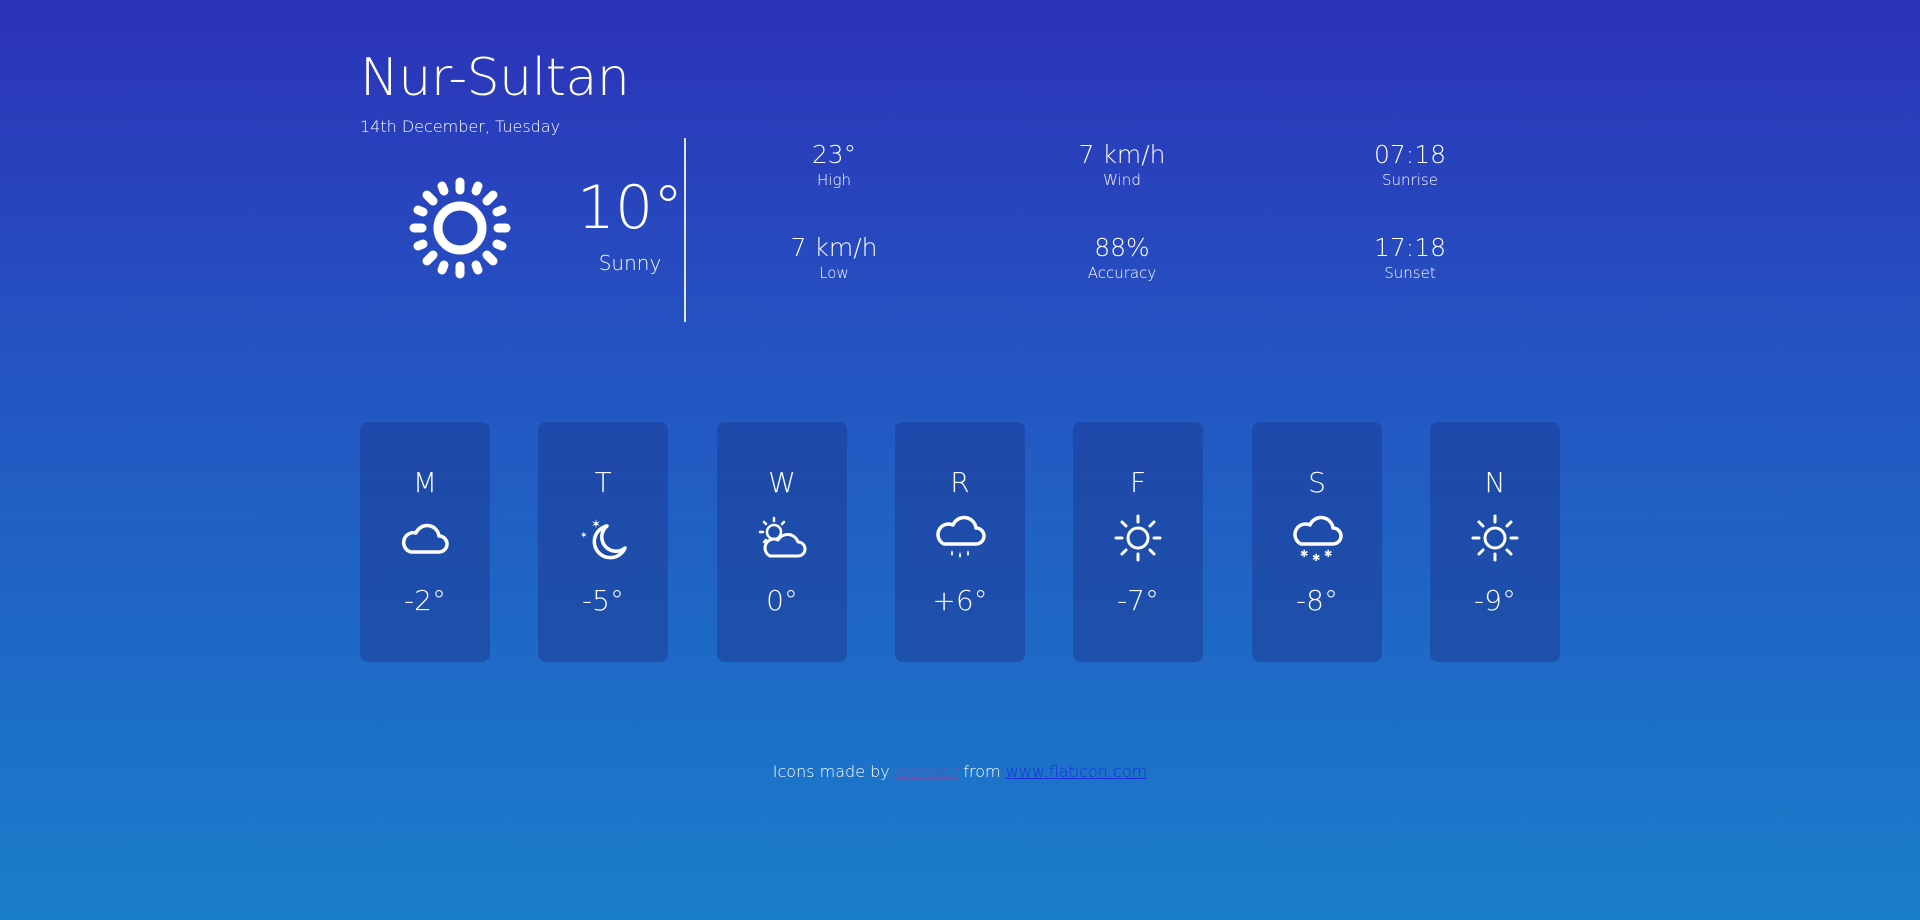 The image size is (1920, 920). I want to click on flaticon-link: www.flaticon.com, so click(1076, 771).